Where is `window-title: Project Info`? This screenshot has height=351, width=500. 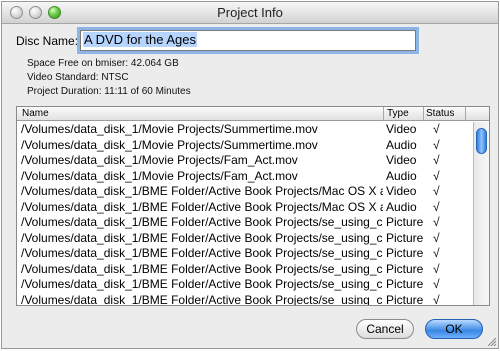 window-title: Project Info is located at coordinates (250, 12).